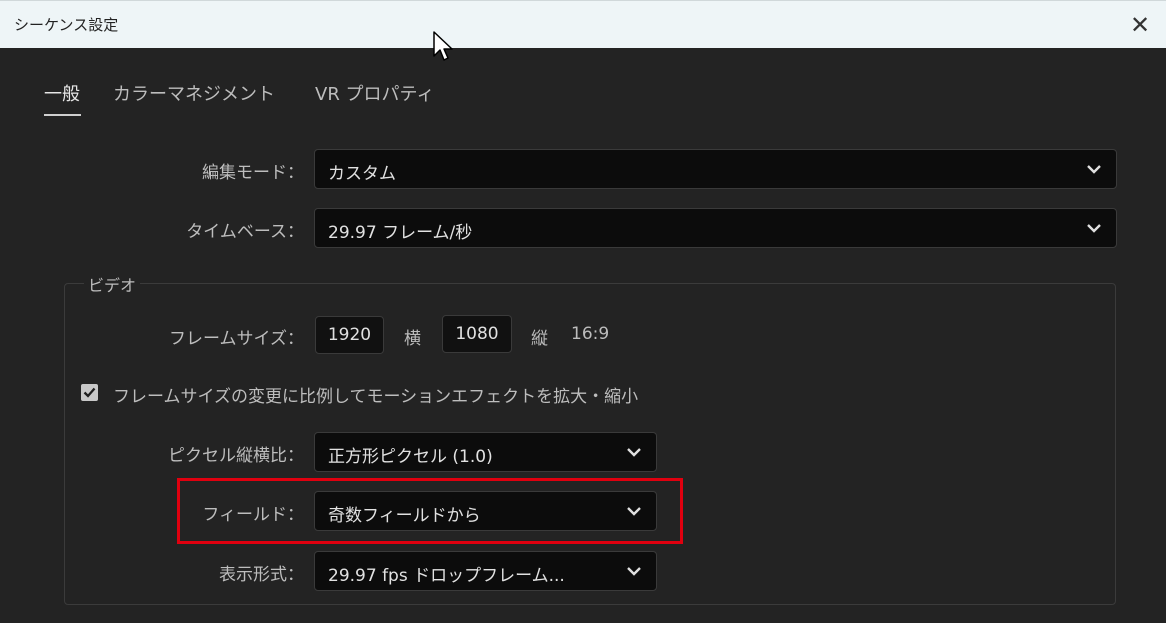 The height and width of the screenshot is (623, 1166). What do you see at coordinates (374, 93) in the screenshot?
I see `tab-vr-properties: VR プロパティ` at bounding box center [374, 93].